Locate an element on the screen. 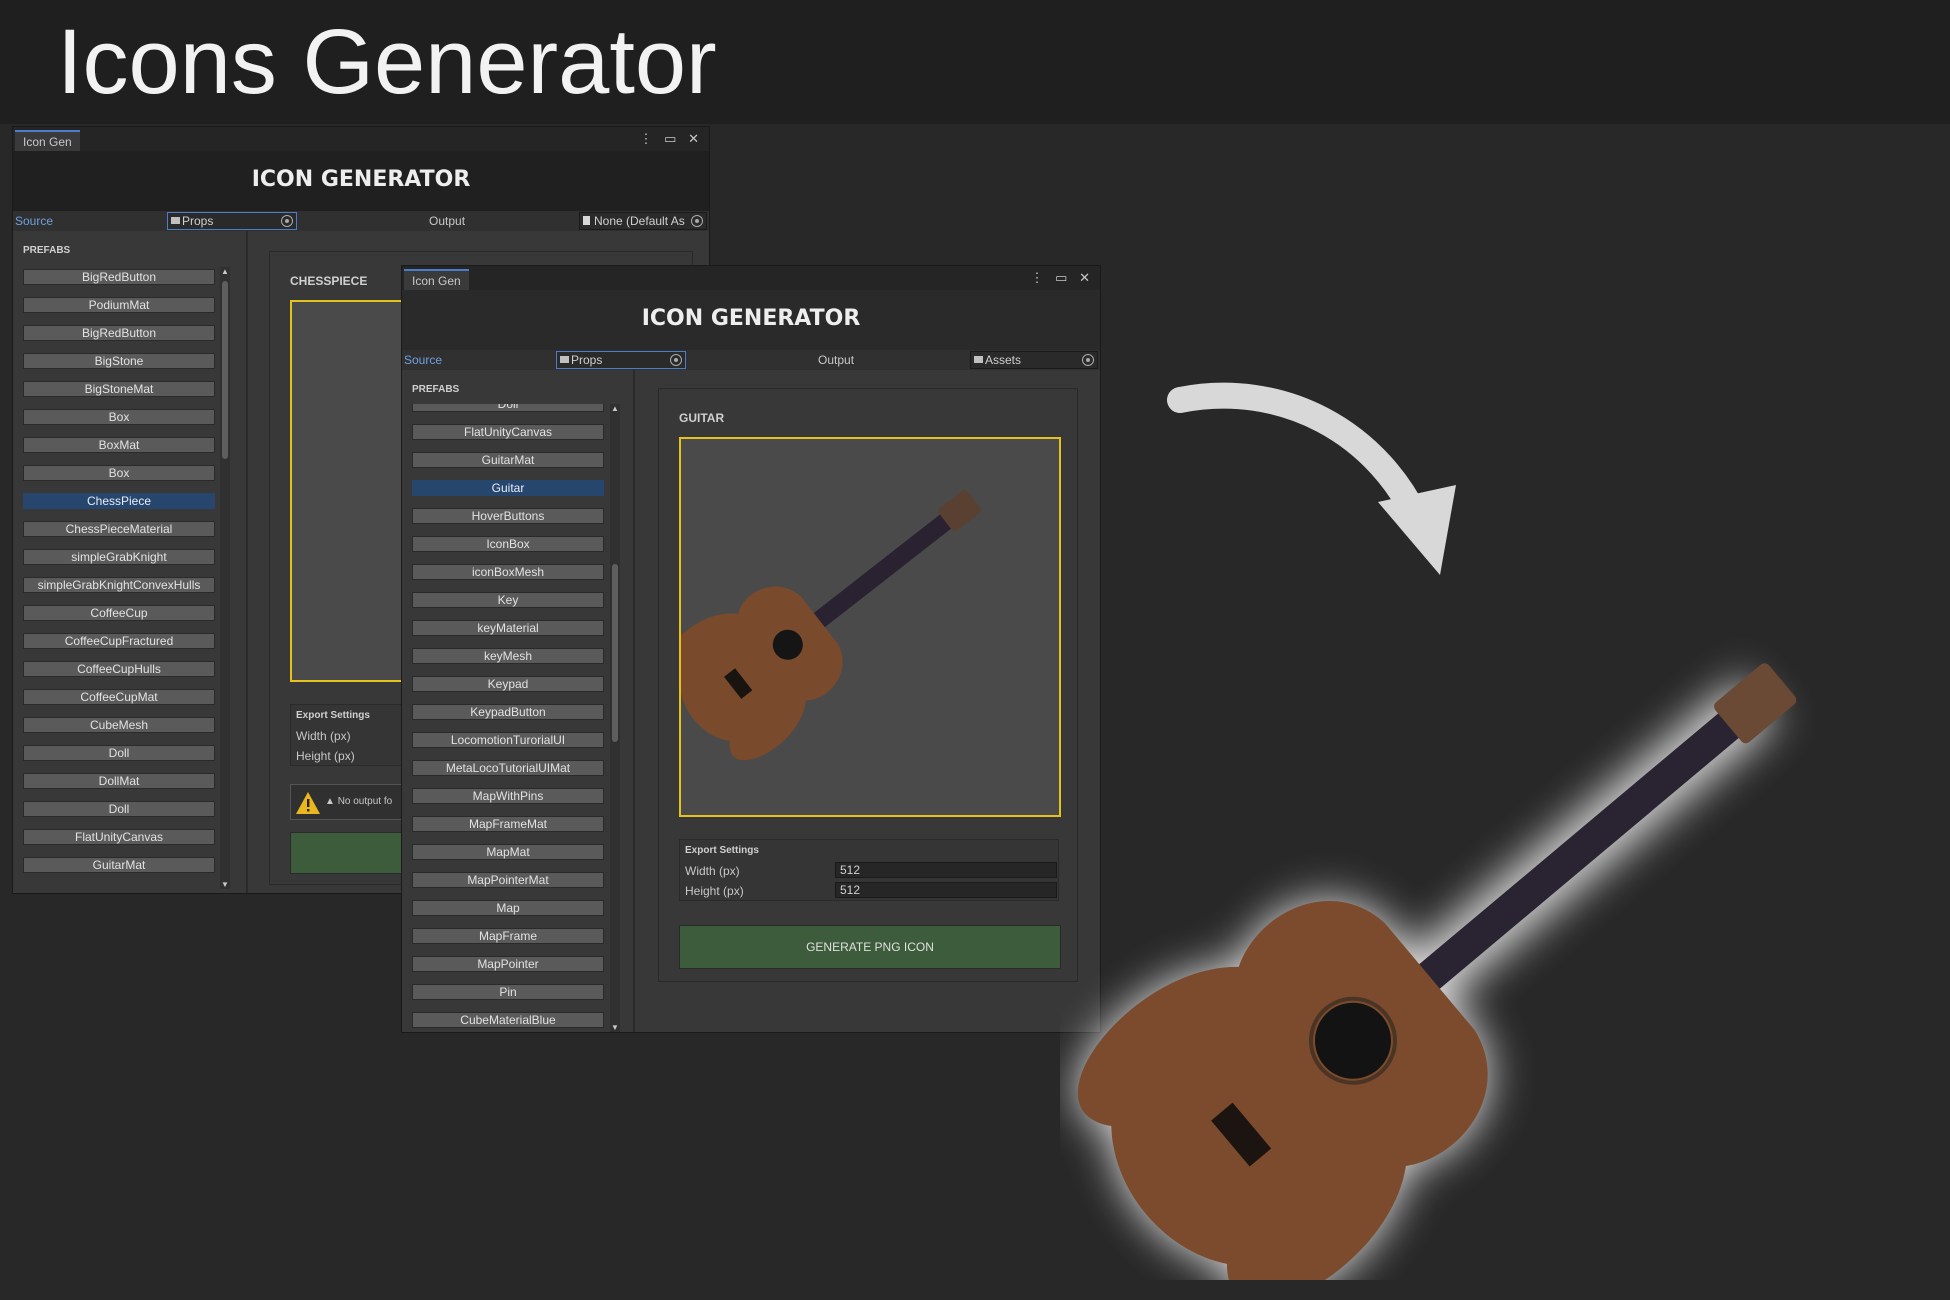 This screenshot has height=1300, width=1950. height-input: 512 is located at coordinates (946, 890).